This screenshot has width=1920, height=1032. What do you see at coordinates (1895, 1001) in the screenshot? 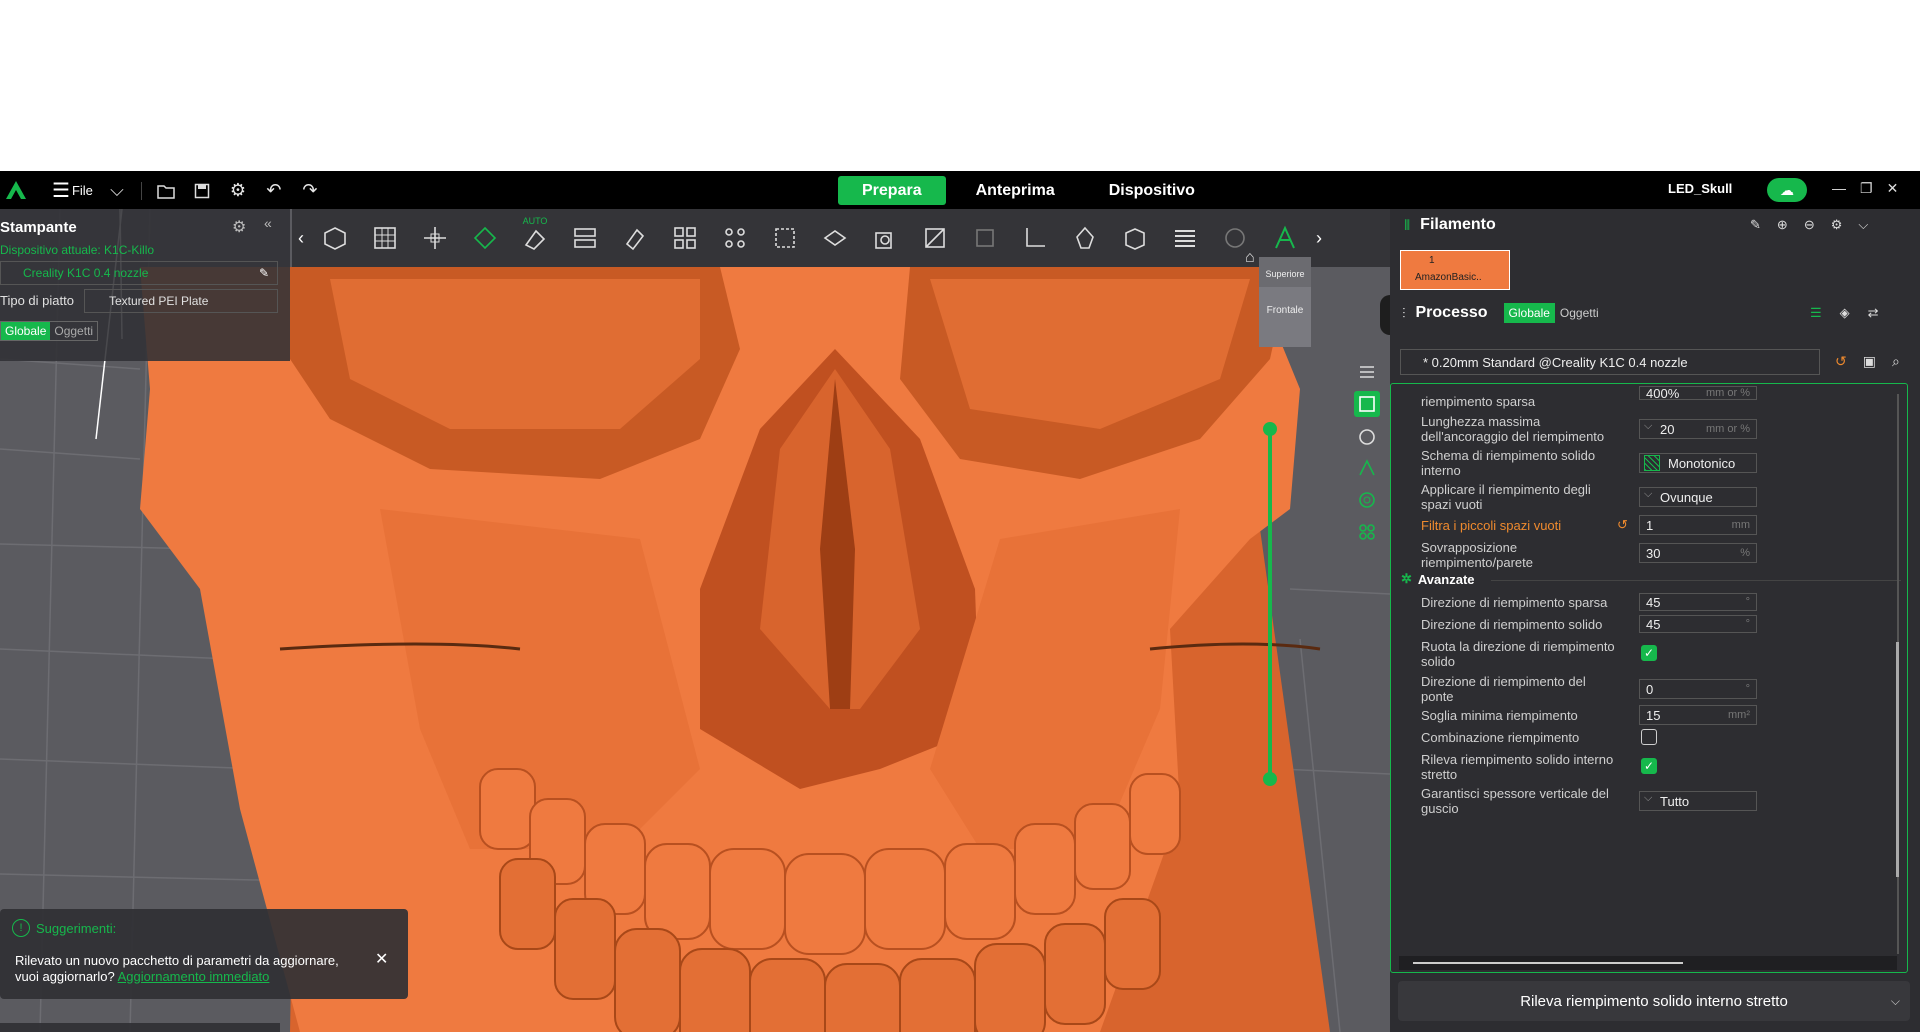
I see `chevron-icon: ⌵` at bounding box center [1895, 1001].